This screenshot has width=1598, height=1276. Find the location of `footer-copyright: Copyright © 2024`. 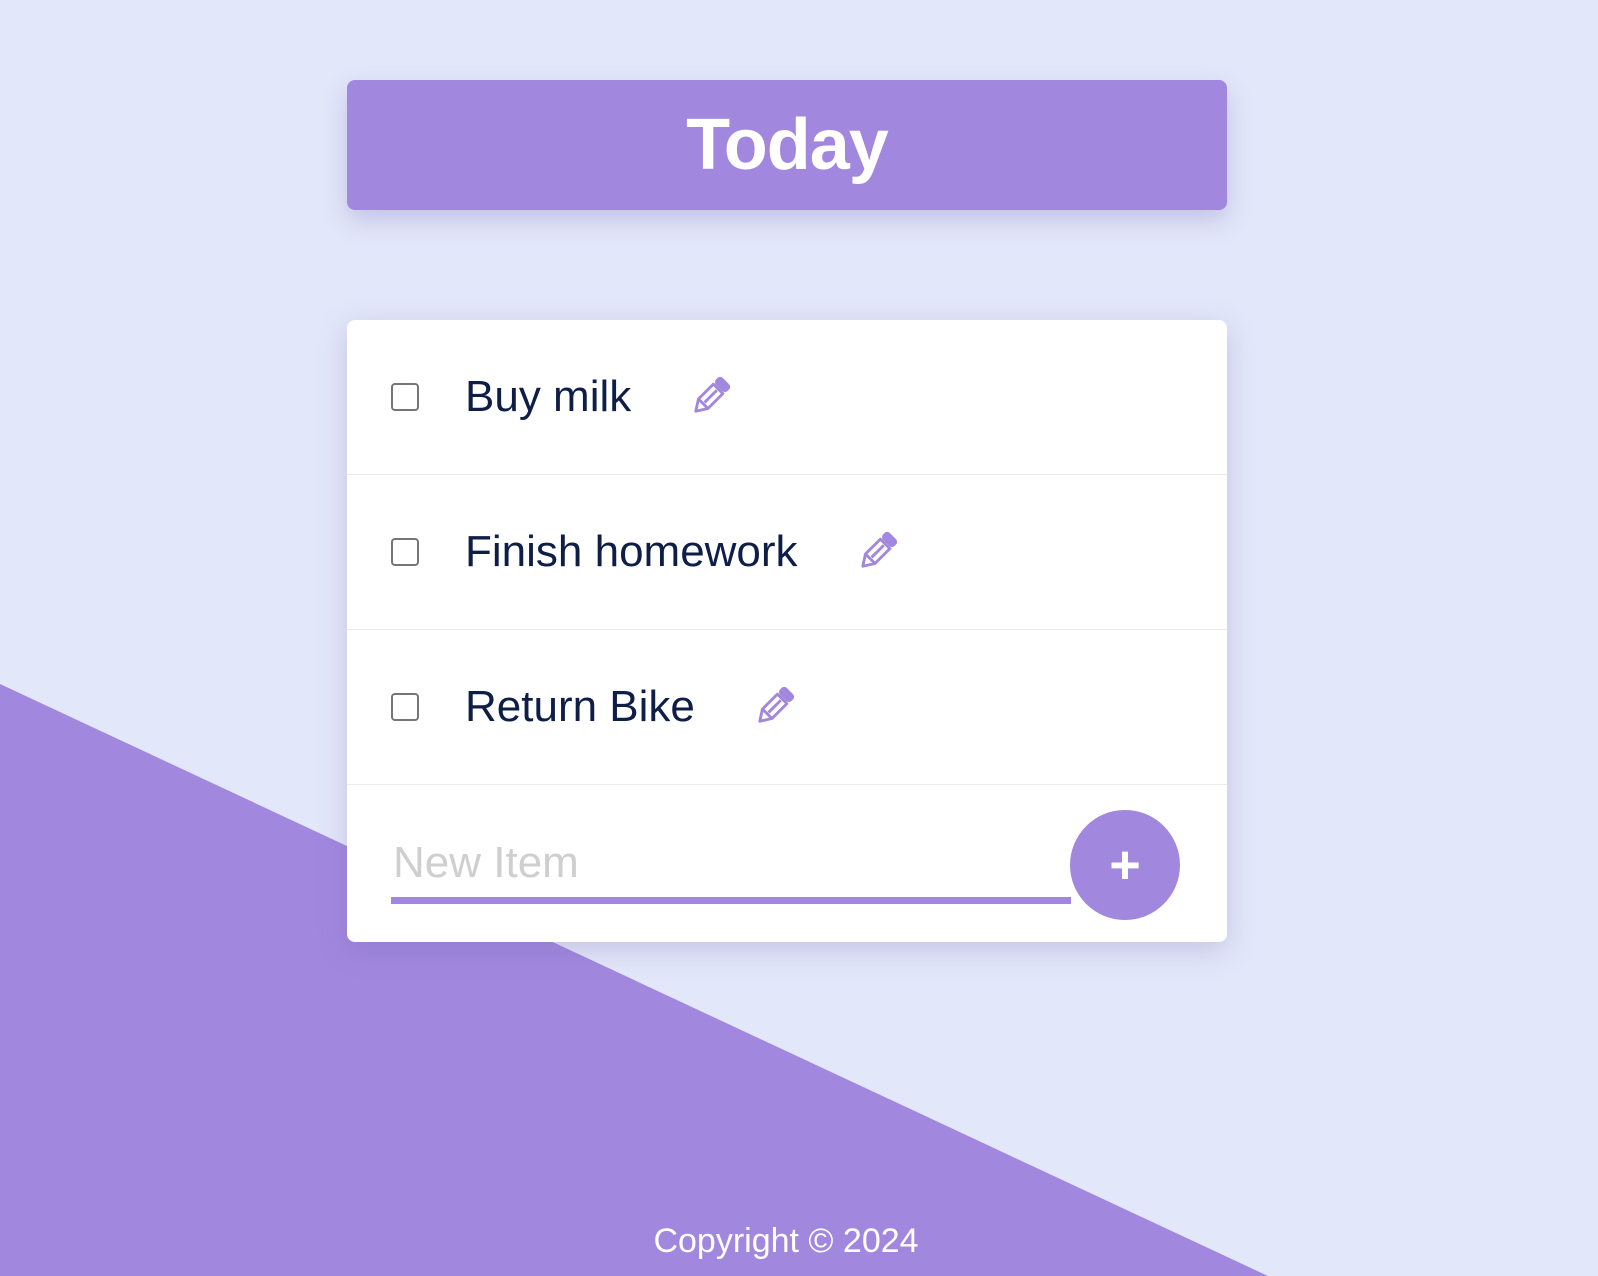

footer-copyright: Copyright © 2024 is located at coordinates (786, 1241).